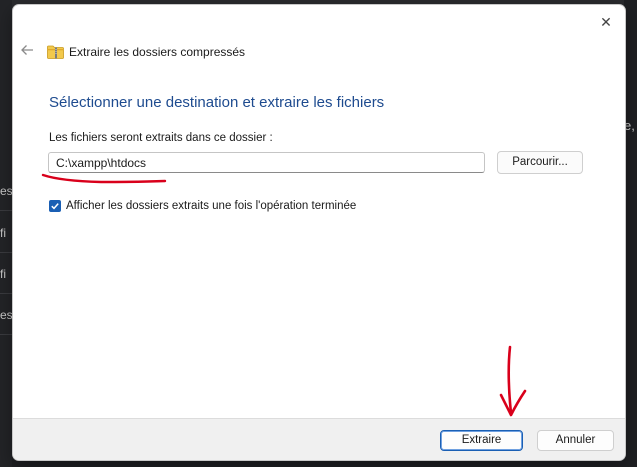  What do you see at coordinates (266, 162) in the screenshot?
I see `destination-path-input` at bounding box center [266, 162].